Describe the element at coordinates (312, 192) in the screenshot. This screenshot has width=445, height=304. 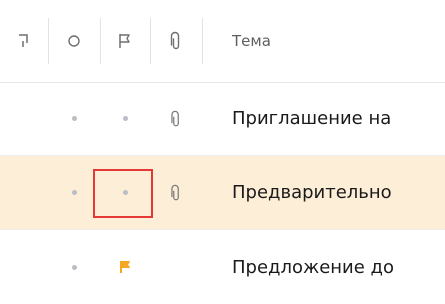
I see `message-subject: Предварительно` at that location.